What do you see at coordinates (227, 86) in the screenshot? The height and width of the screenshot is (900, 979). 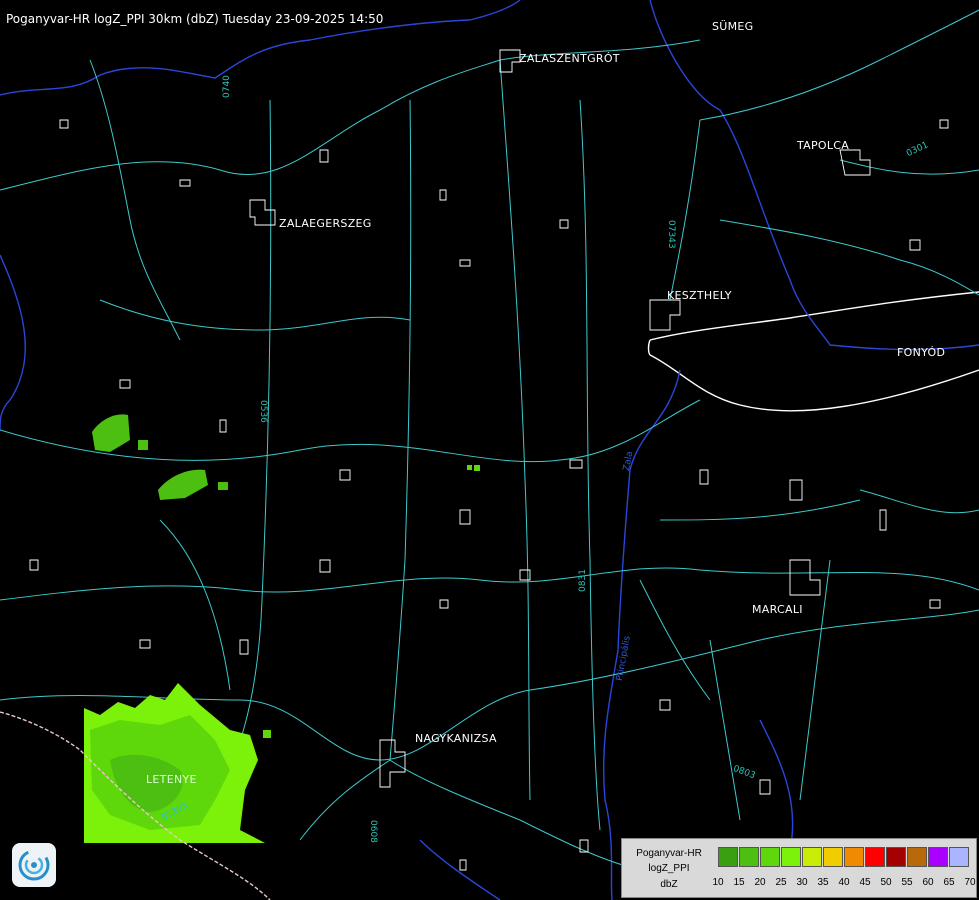 I see `road-label-0740: 0740` at bounding box center [227, 86].